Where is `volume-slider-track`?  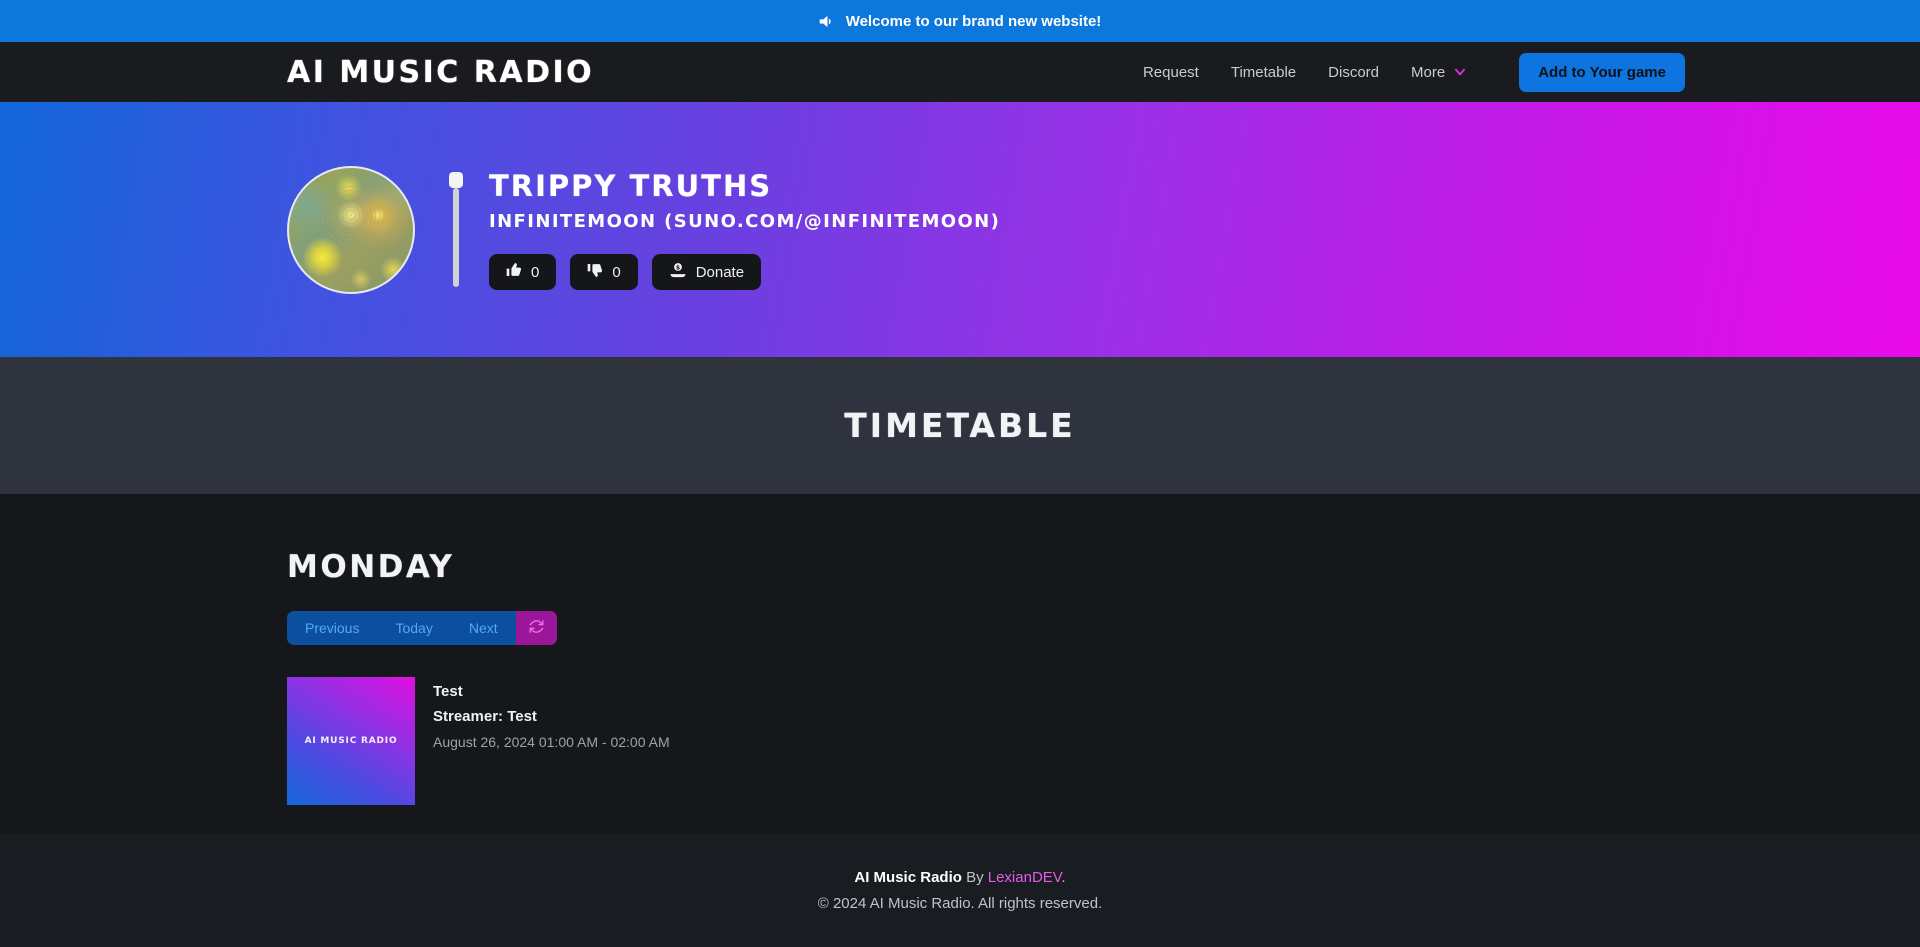
volume-slider-track is located at coordinates (456, 237).